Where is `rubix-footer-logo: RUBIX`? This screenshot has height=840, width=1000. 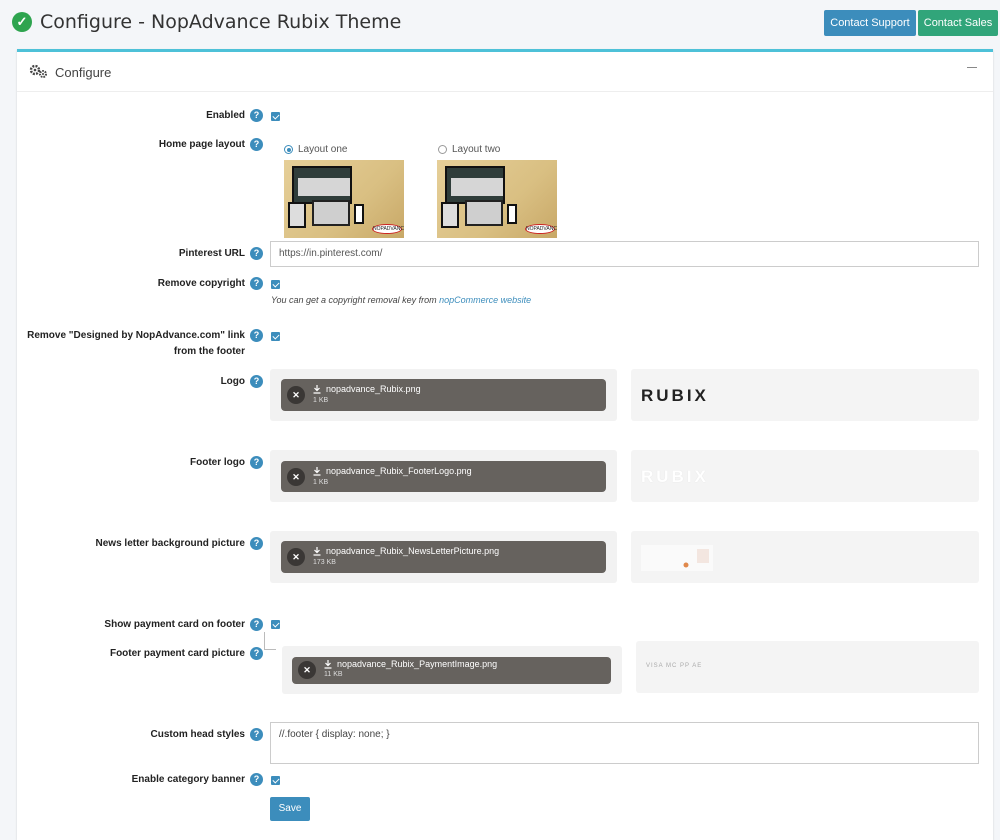 rubix-footer-logo: RUBIX is located at coordinates (675, 476).